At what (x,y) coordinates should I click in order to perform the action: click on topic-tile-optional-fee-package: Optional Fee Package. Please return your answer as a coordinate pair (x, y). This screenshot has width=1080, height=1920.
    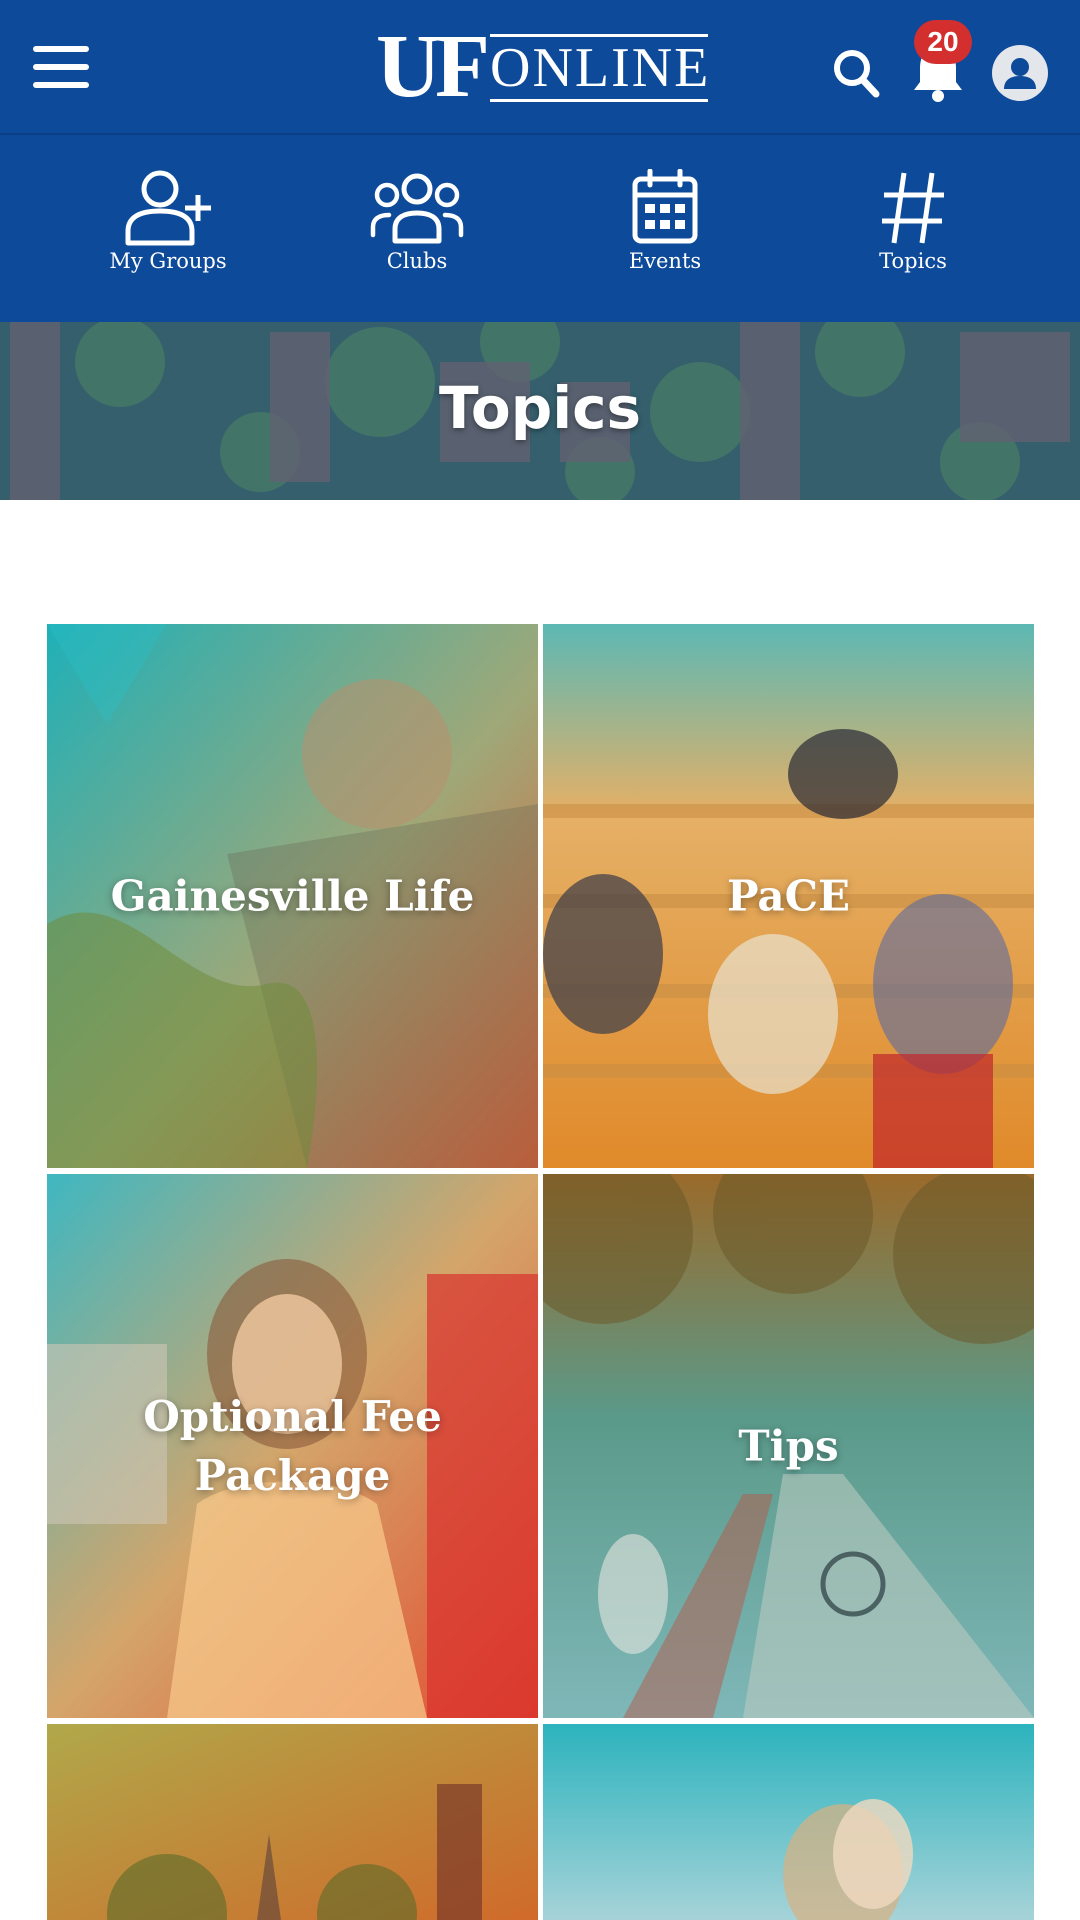
    Looking at the image, I should click on (292, 1446).